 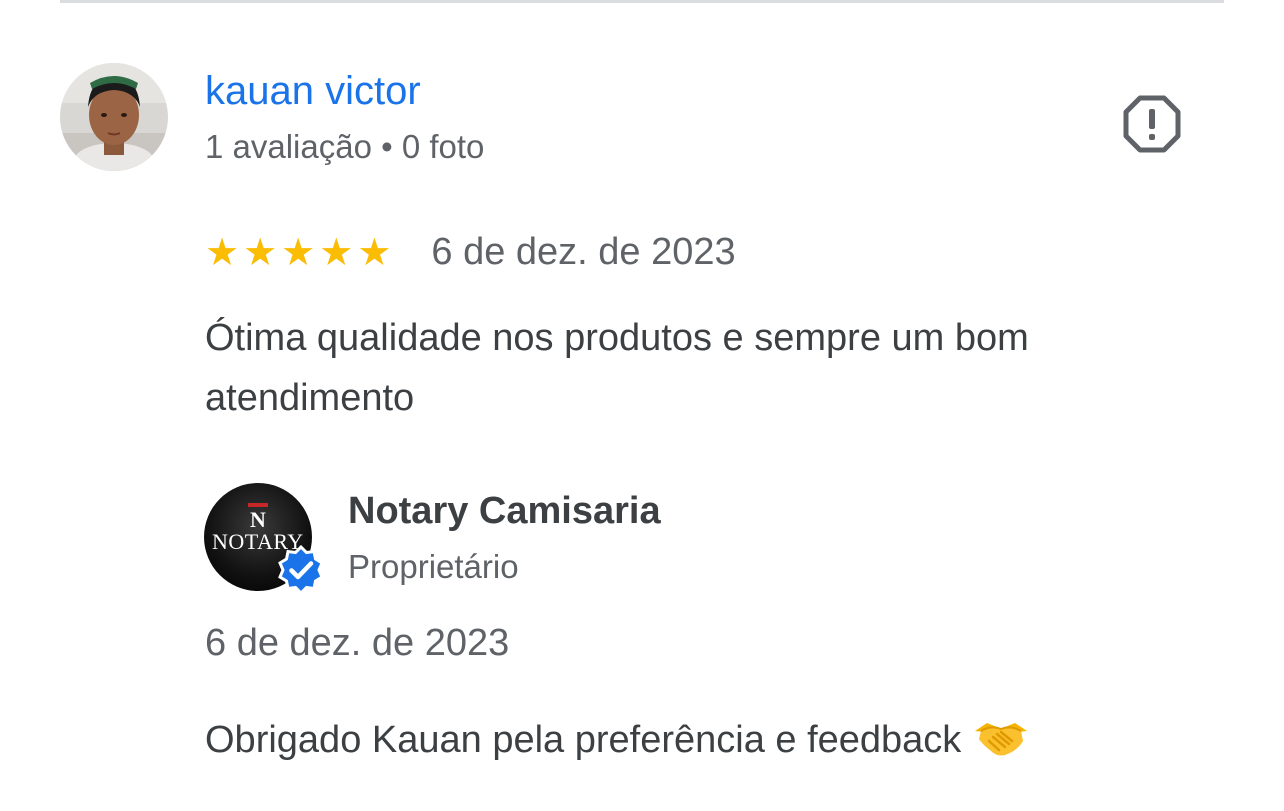 I want to click on report-button, so click(x=1152, y=124).